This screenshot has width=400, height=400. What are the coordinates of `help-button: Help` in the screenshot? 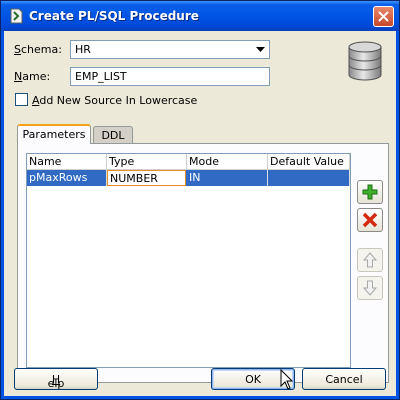 It's located at (56, 379).